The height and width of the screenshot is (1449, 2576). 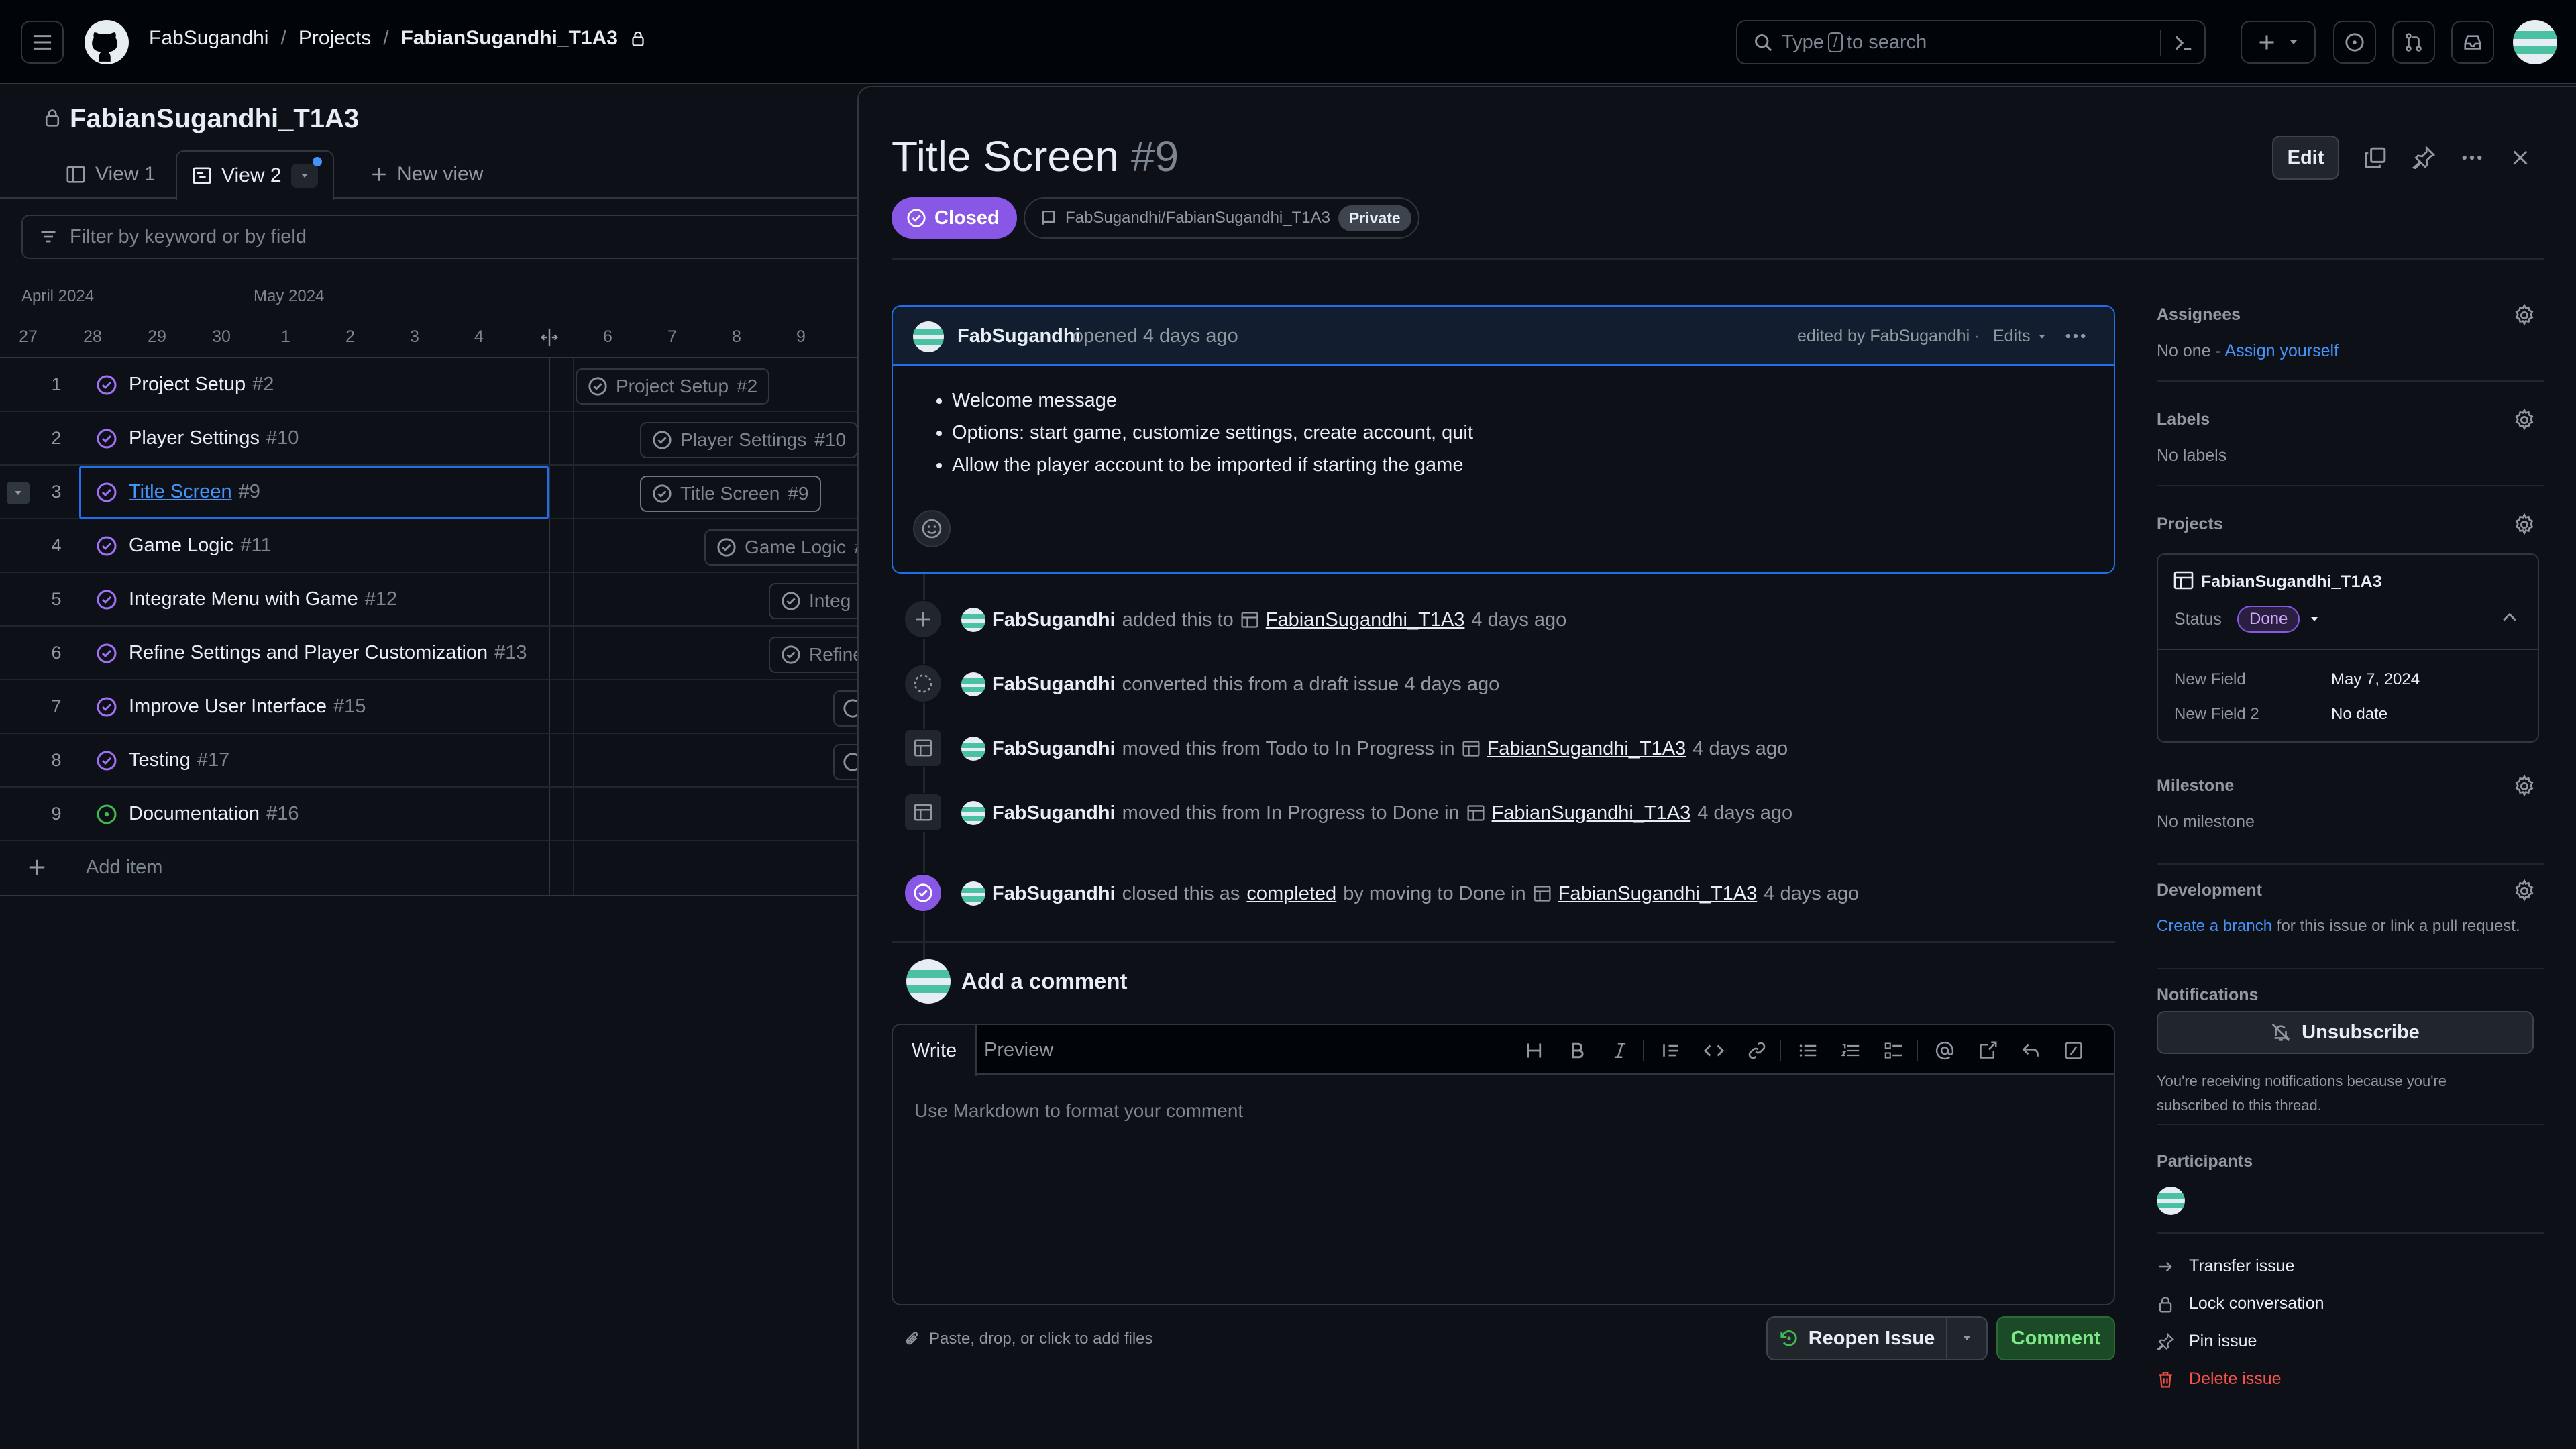 I want to click on new-view-button: New view, so click(x=427, y=174).